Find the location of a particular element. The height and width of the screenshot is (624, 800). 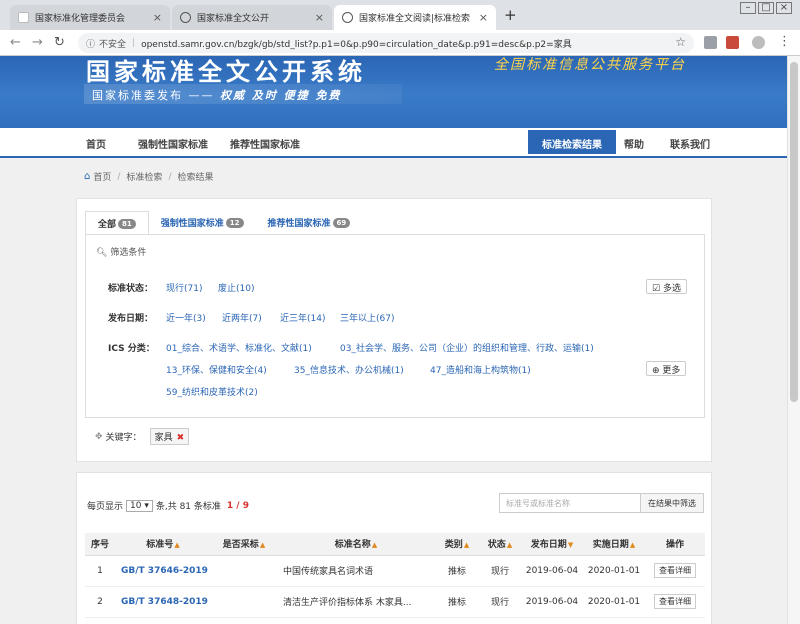

back-icon: ← is located at coordinates (15, 42).